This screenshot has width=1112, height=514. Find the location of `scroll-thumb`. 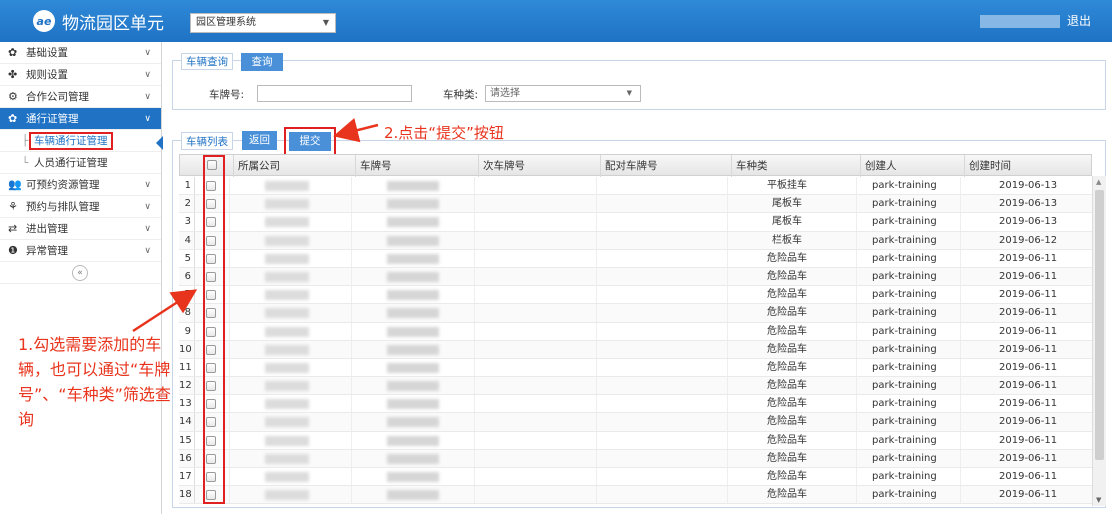

scroll-thumb is located at coordinates (1099, 325).